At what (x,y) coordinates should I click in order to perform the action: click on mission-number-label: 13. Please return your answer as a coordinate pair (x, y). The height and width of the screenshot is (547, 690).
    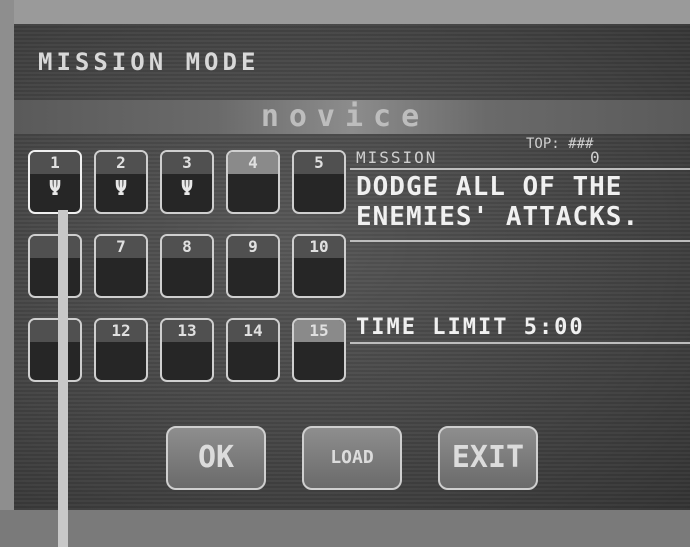
    Looking at the image, I should click on (187, 331).